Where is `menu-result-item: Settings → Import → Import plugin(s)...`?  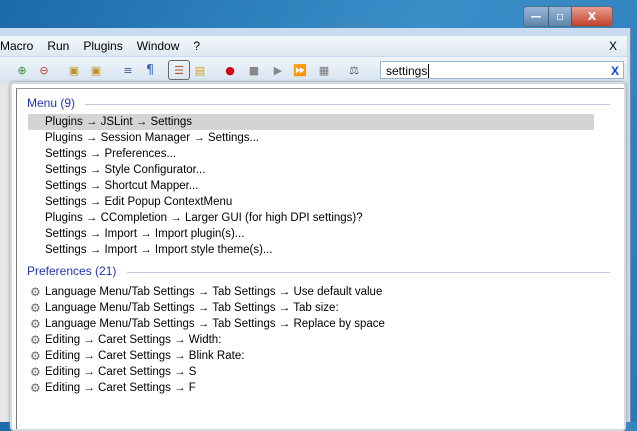
menu-result-item: Settings → Import → Import plugin(s)... is located at coordinates (311, 234).